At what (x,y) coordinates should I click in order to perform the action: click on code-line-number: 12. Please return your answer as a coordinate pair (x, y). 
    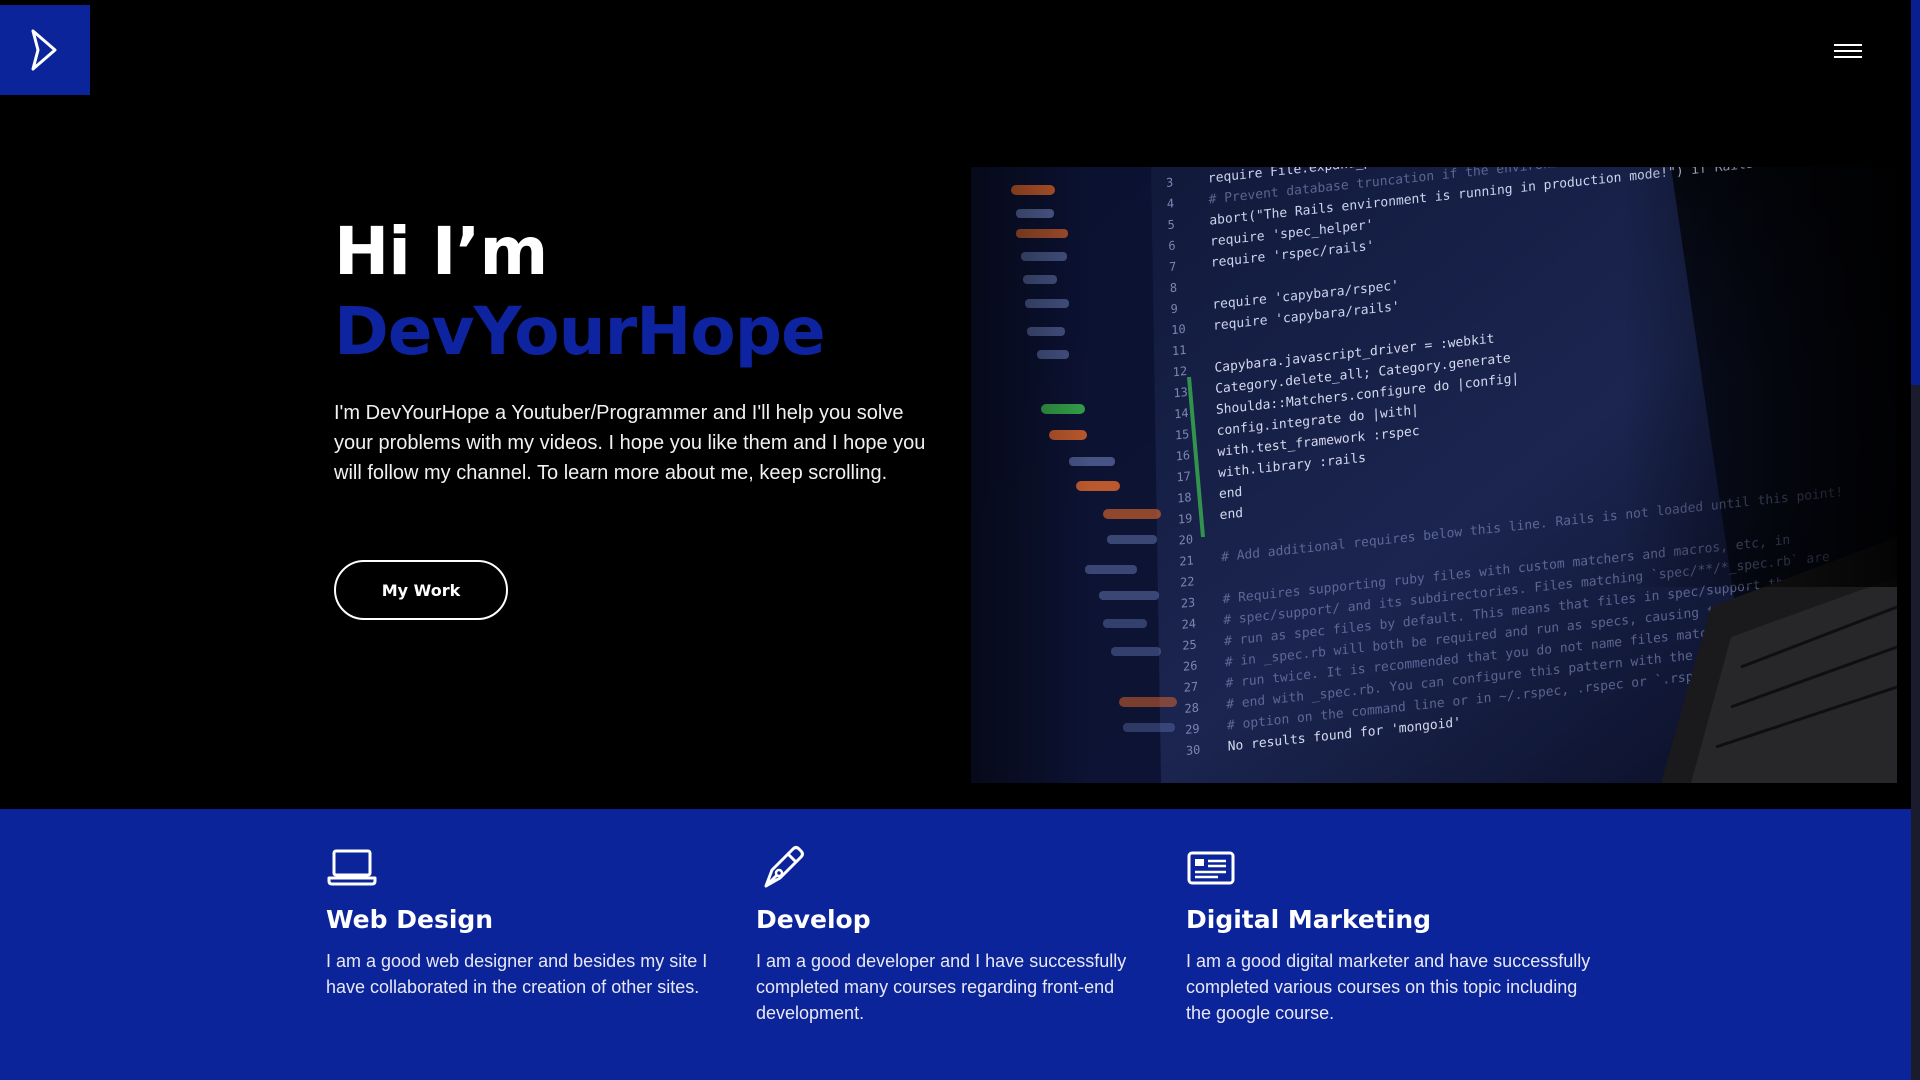
    Looking at the image, I should click on (1180, 372).